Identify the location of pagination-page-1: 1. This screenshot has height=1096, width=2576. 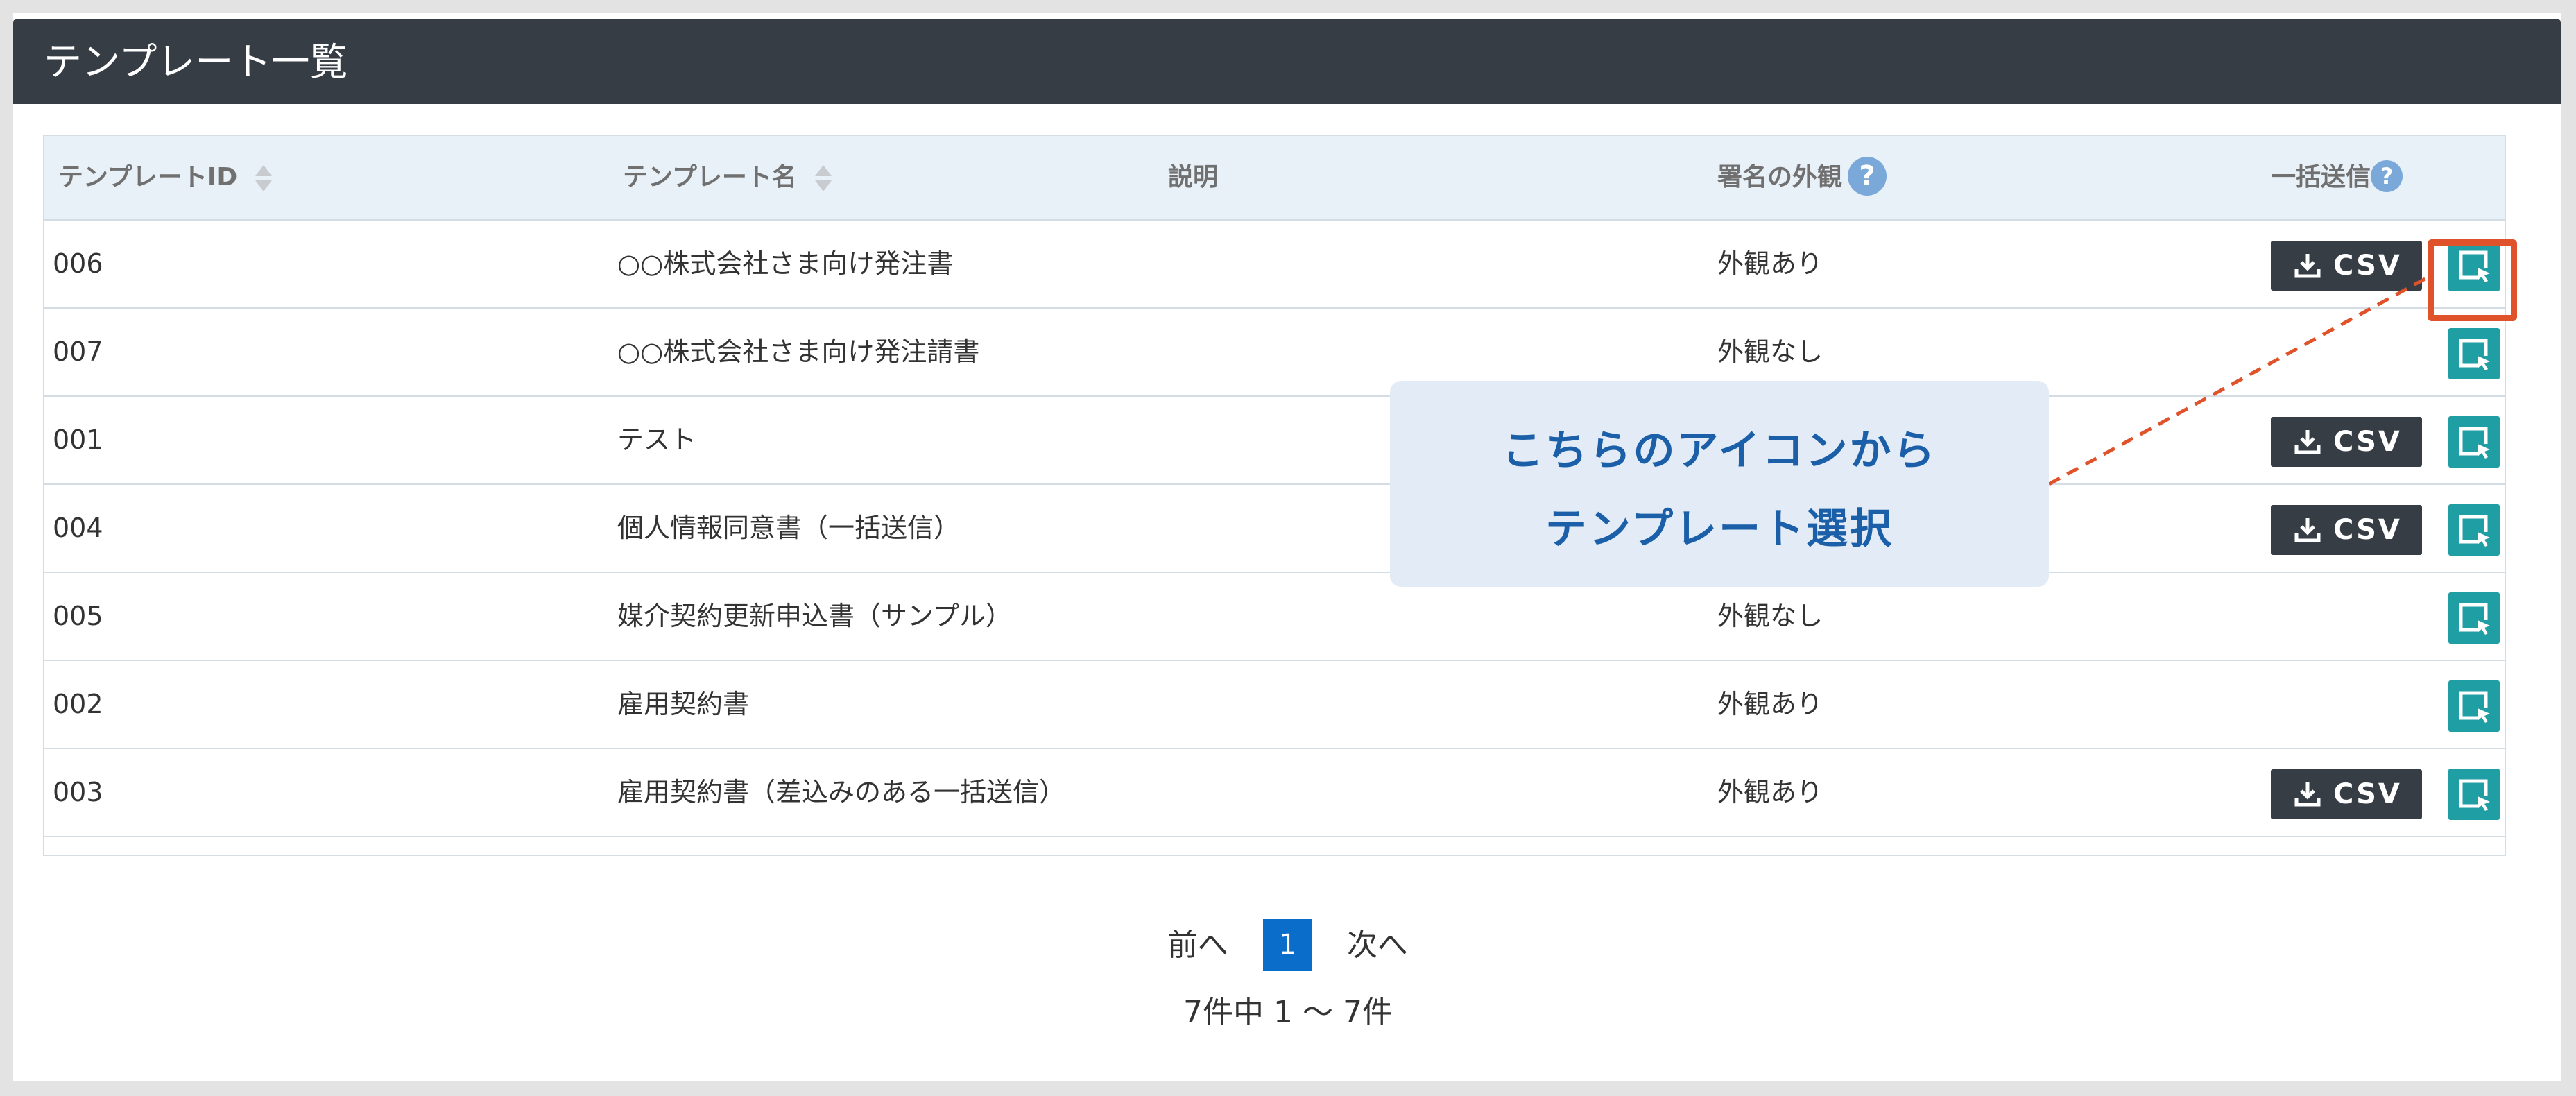
(1287, 945).